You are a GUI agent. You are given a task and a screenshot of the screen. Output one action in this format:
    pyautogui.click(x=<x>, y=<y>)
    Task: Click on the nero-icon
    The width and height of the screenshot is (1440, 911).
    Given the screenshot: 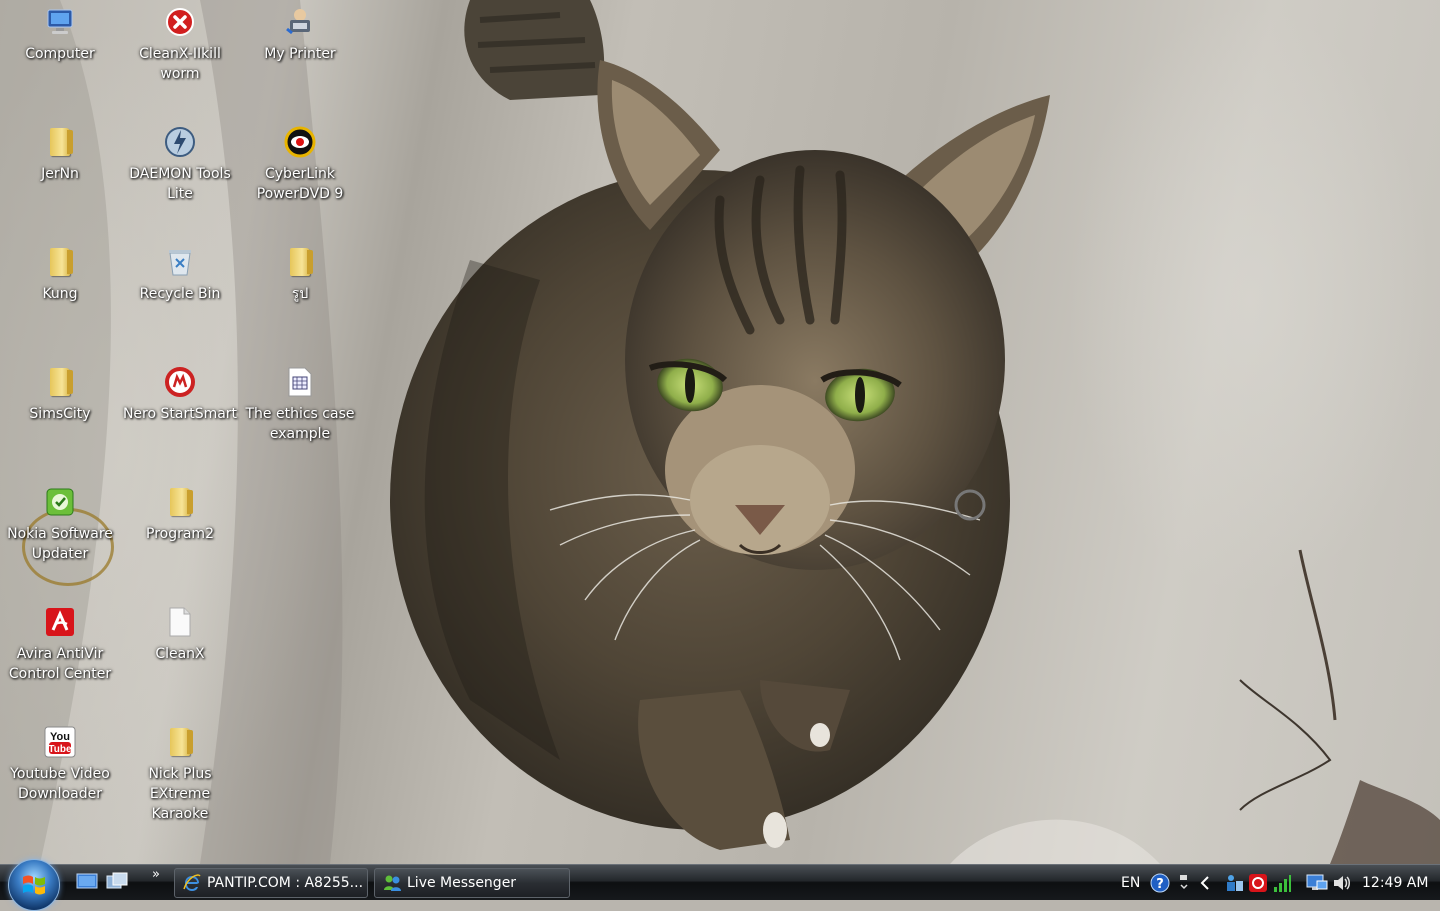 What is the action you would take?
    pyautogui.click(x=180, y=382)
    